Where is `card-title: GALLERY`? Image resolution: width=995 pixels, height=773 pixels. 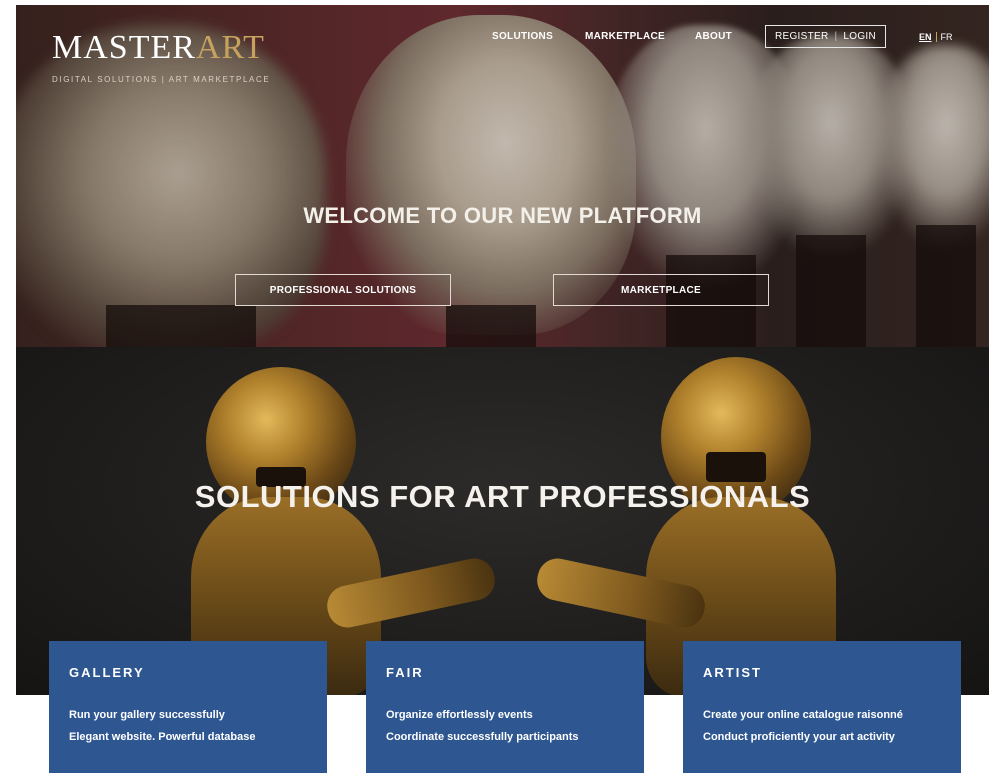
card-title: GALLERY is located at coordinates (107, 672).